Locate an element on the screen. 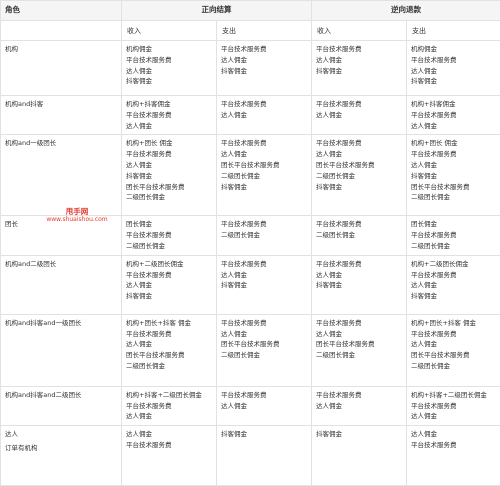 The width and height of the screenshot is (500, 486). subheader-forward-income: 收入 is located at coordinates (169, 31).